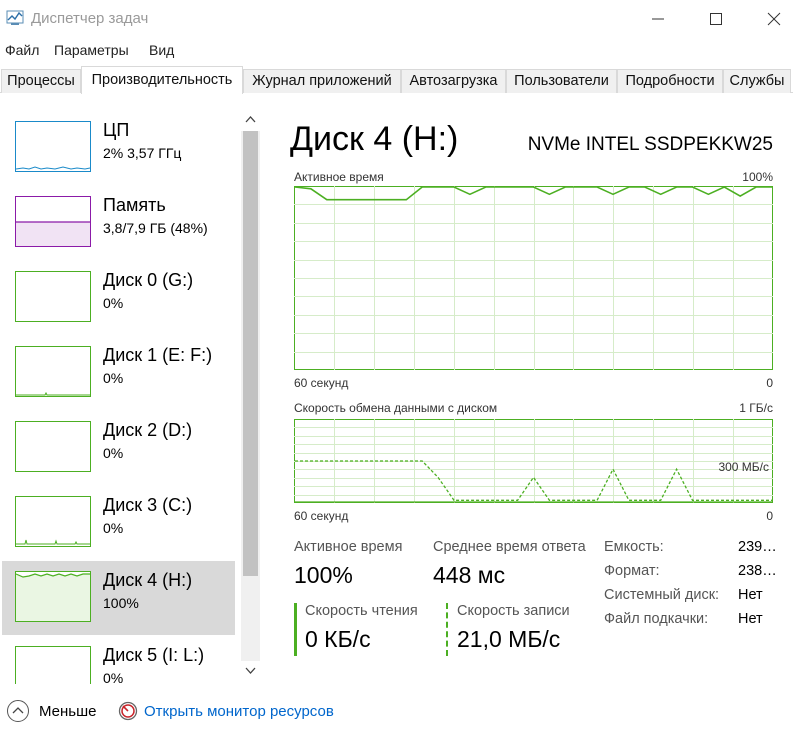  I want to click on transfer-graph-timespan: 60 секунд, so click(321, 516).